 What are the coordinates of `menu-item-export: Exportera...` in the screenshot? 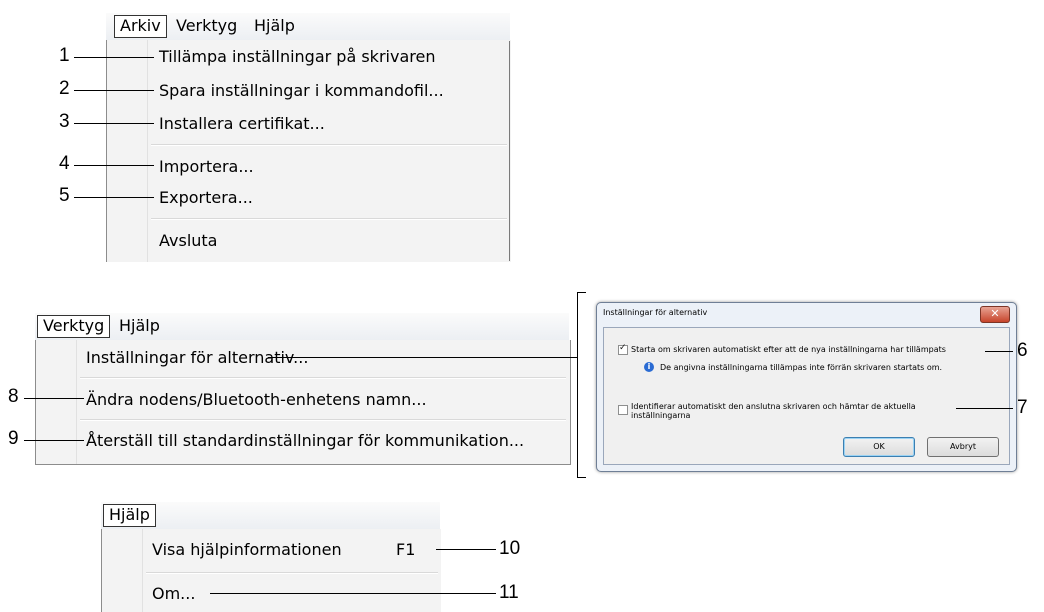 It's located at (206, 197).